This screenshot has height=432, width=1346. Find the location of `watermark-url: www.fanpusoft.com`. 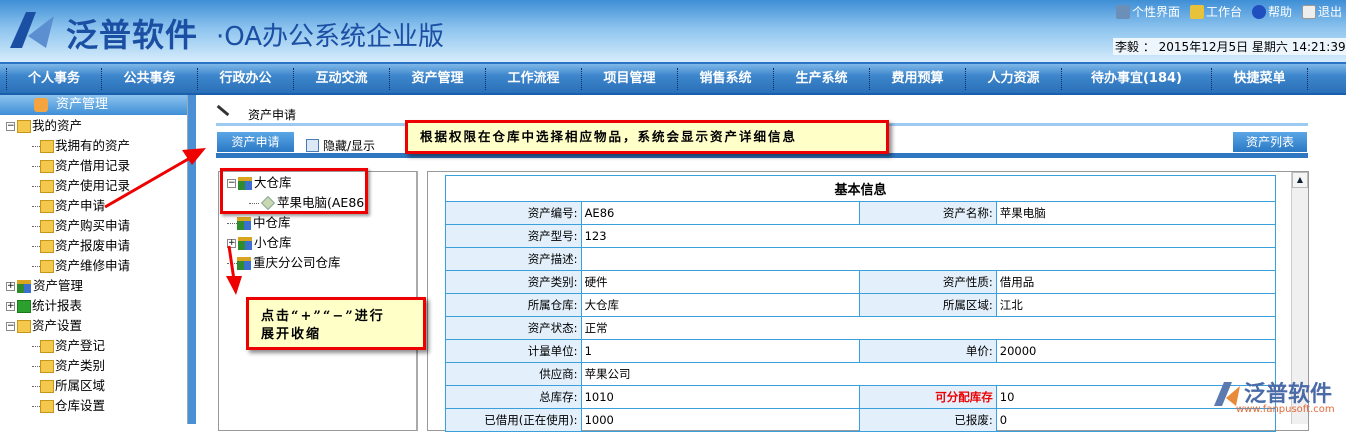

watermark-url: www.fanpusoft.com is located at coordinates (1285, 409).